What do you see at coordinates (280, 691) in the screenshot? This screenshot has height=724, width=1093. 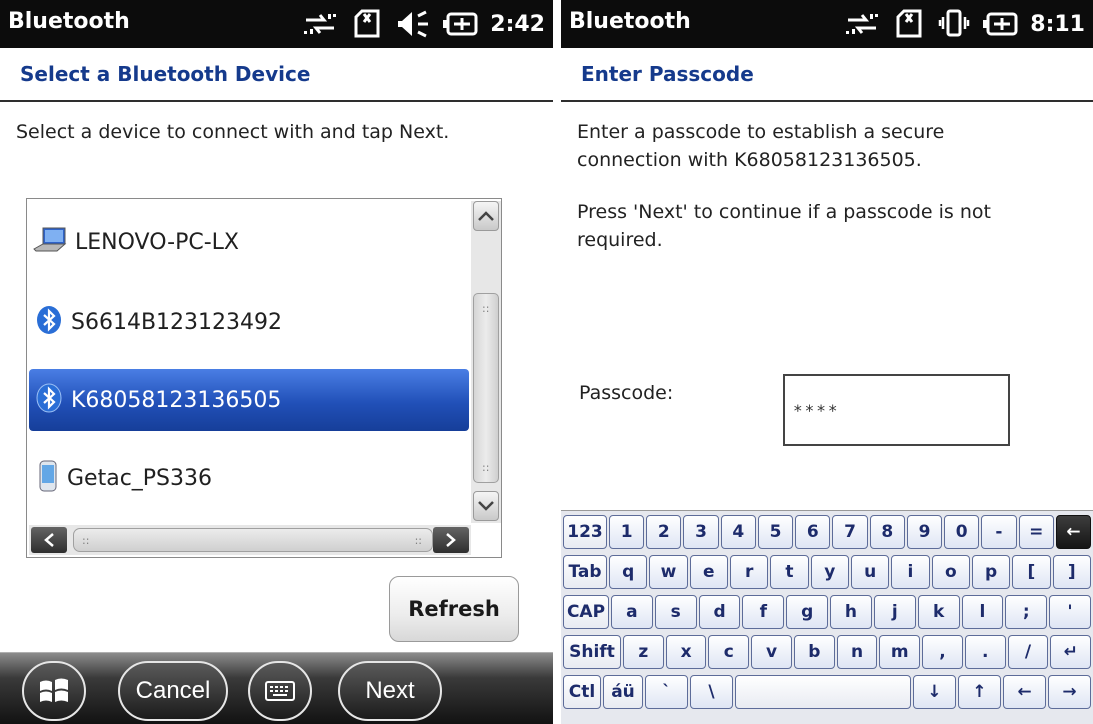 I see `keyboard-toggle-button` at bounding box center [280, 691].